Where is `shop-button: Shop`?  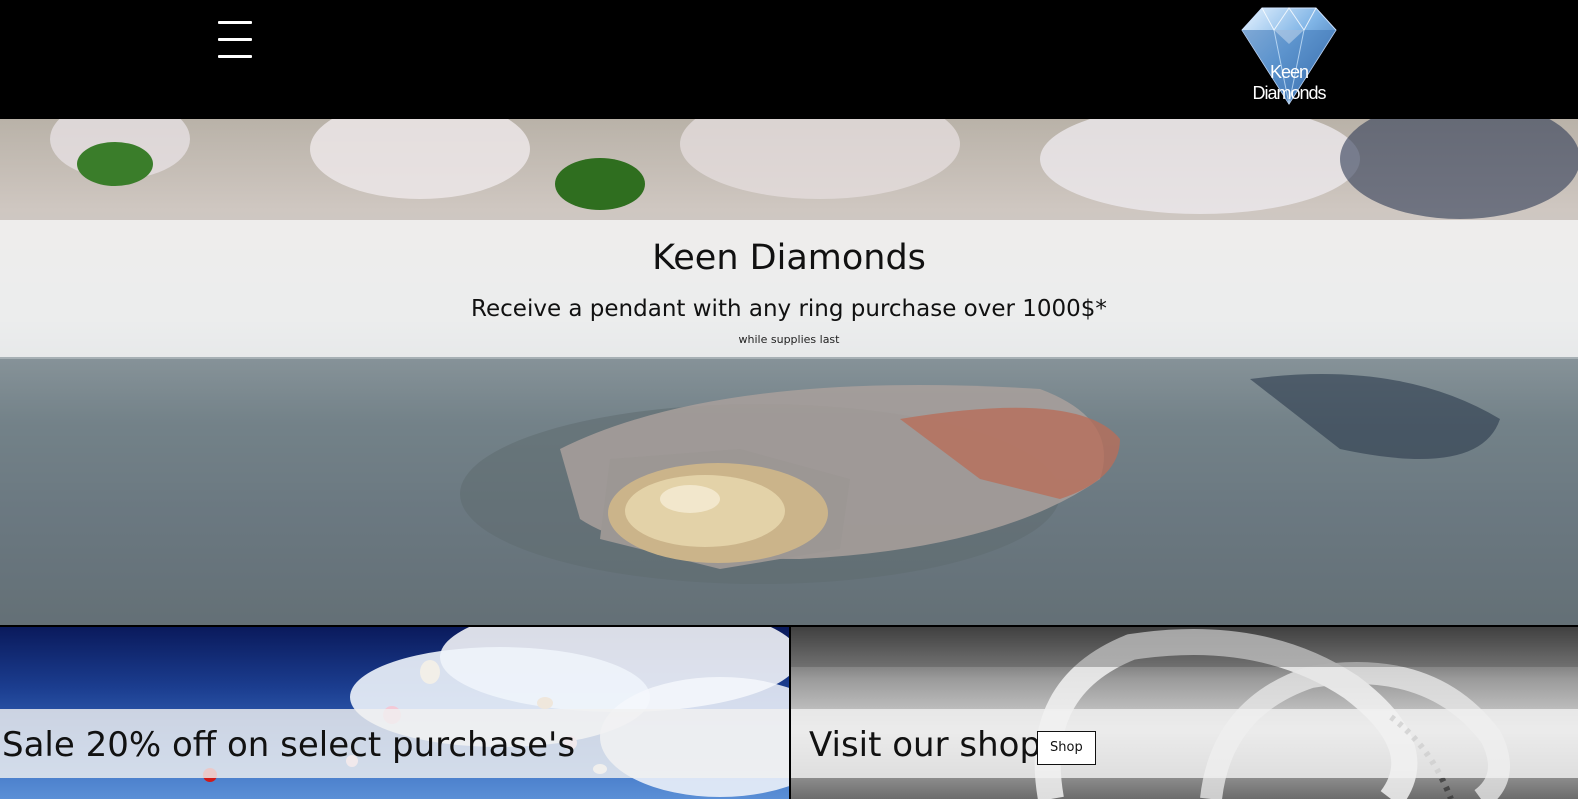
shop-button: Shop is located at coordinates (1066, 748).